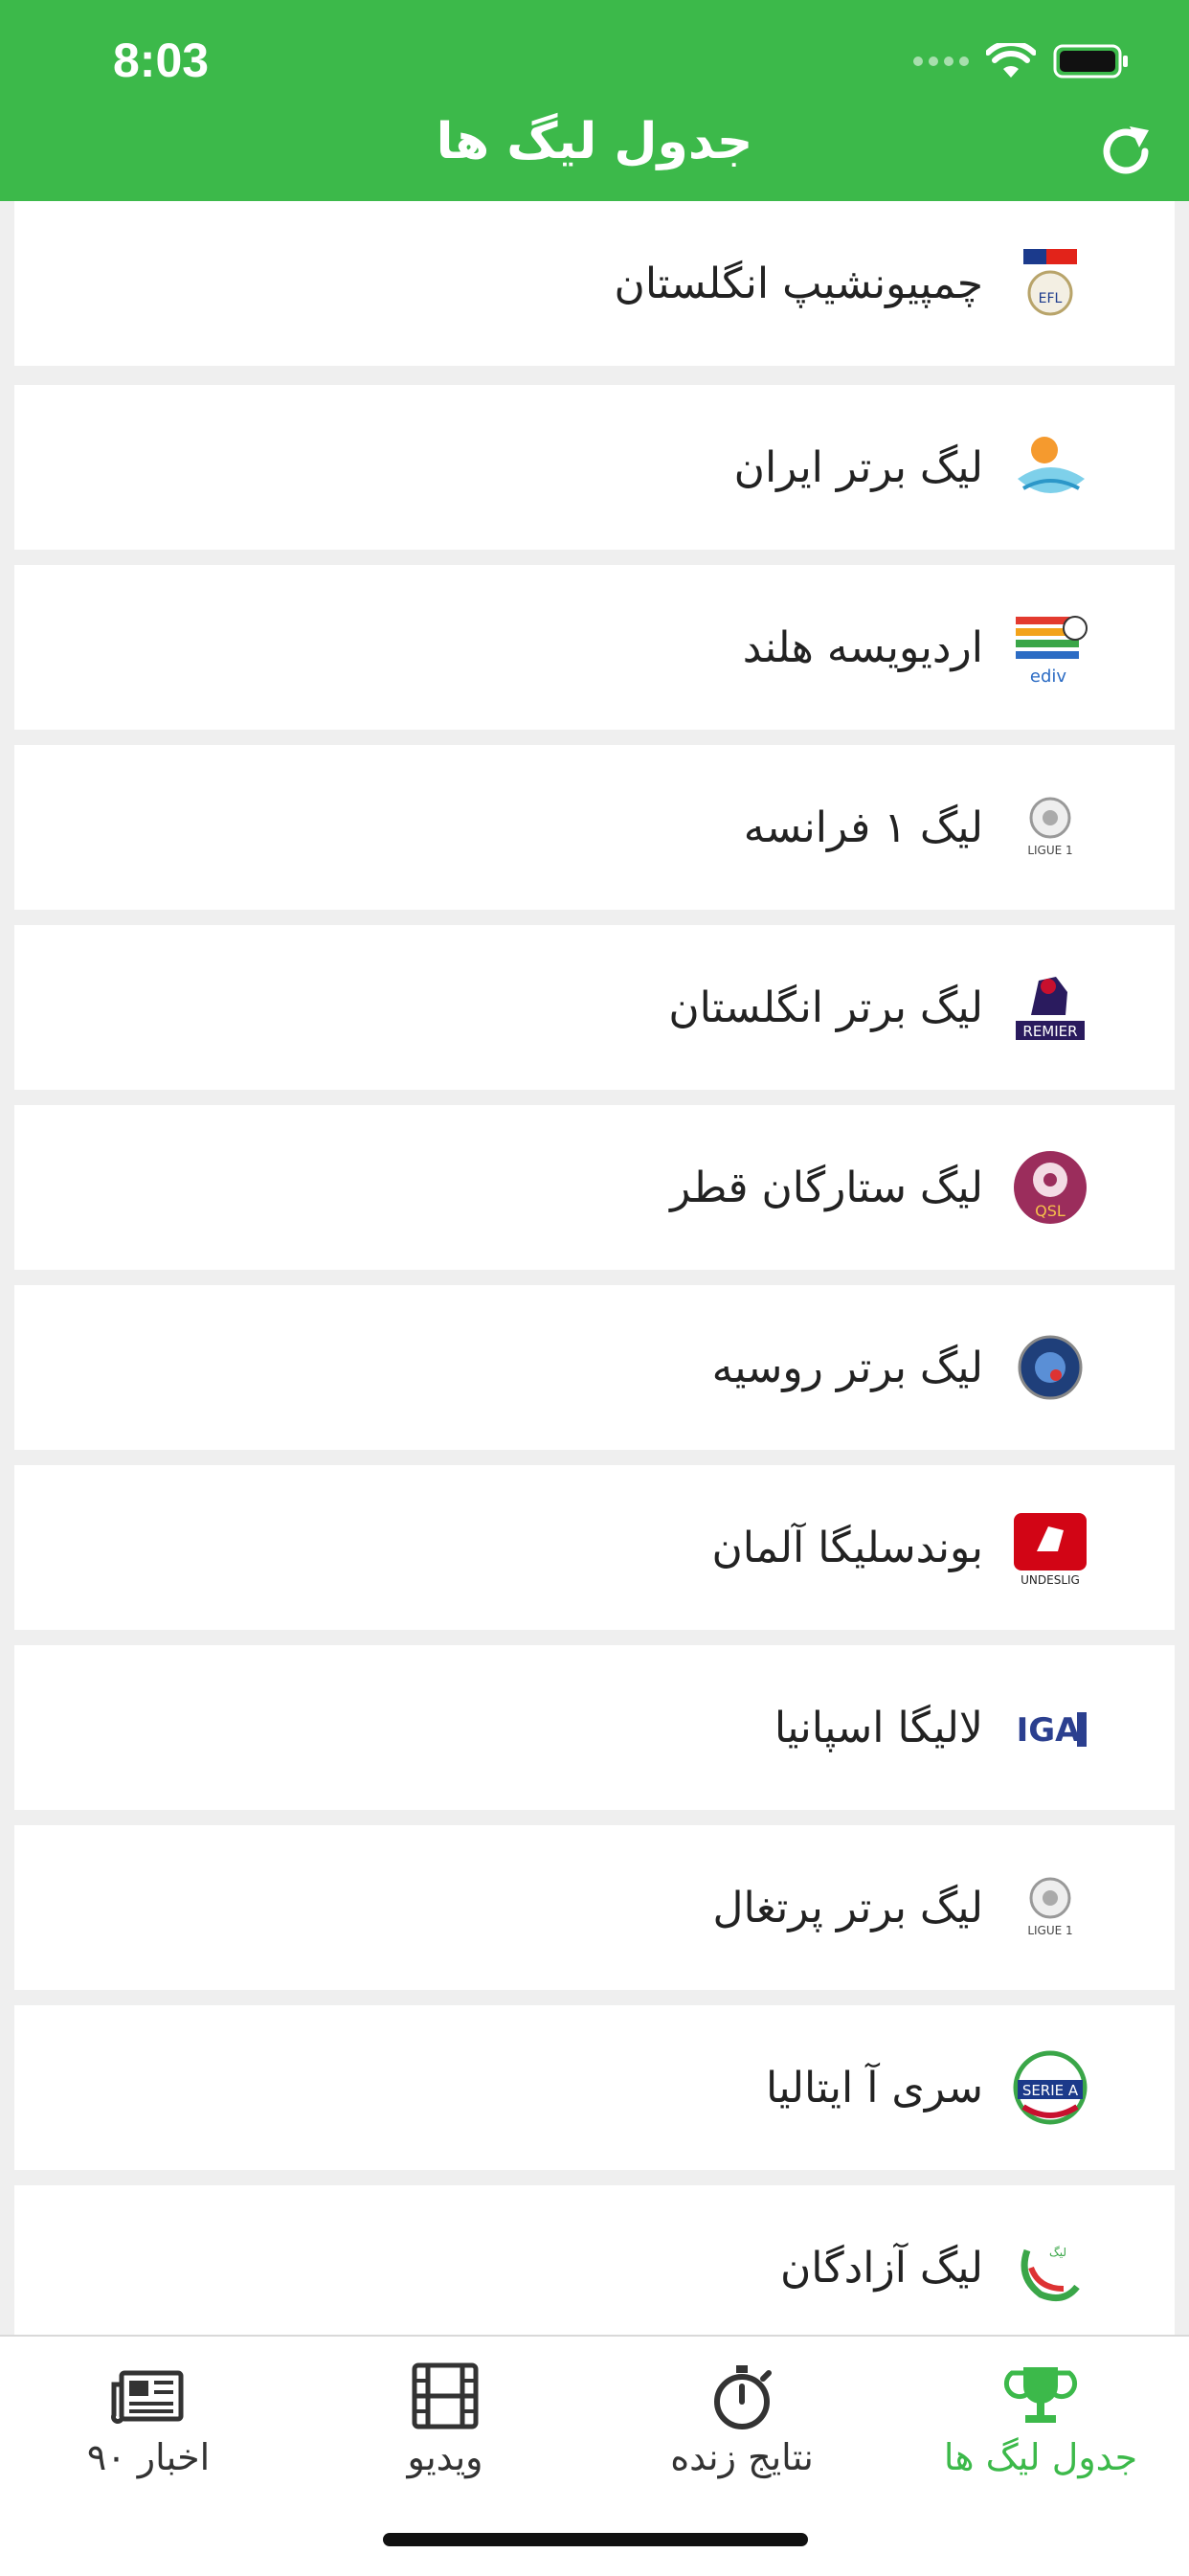 This screenshot has width=1189, height=2576. Describe the element at coordinates (1050, 1547) in the screenshot. I see `bundesliga-logo-icon: UNDESLIG` at that location.